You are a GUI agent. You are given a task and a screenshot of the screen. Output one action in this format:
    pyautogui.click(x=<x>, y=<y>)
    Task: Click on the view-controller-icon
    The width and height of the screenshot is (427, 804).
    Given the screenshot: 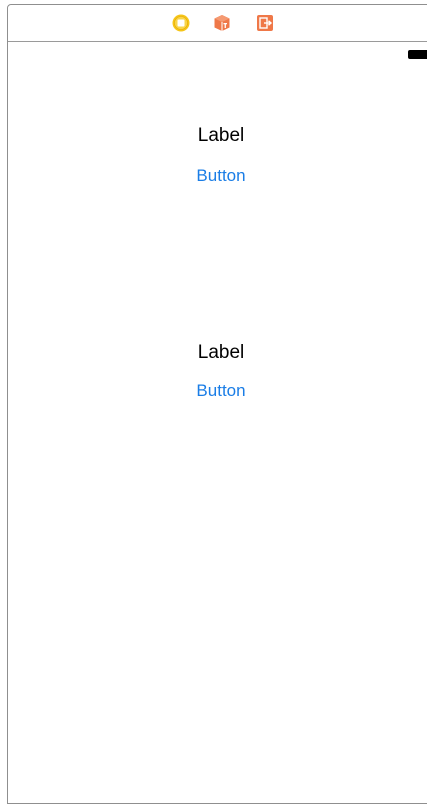 What is the action you would take?
    pyautogui.click(x=181, y=23)
    